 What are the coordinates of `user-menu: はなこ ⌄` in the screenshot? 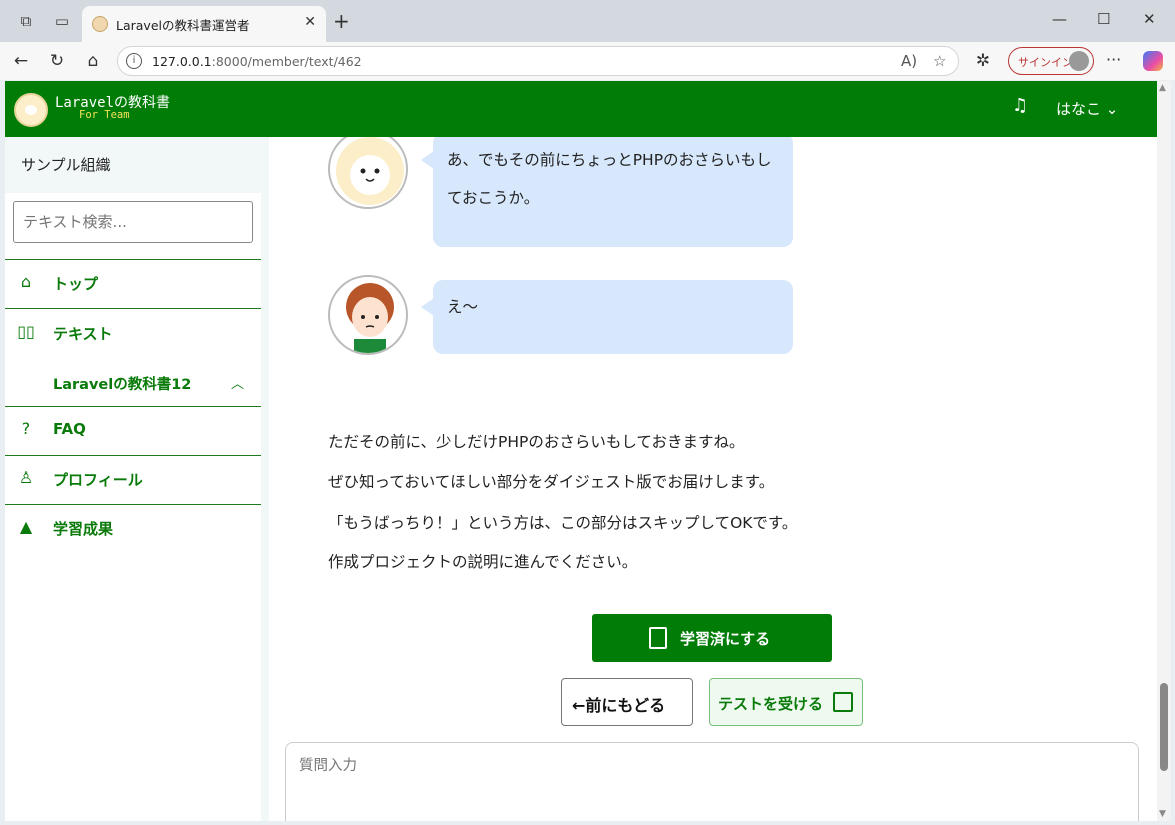 It's located at (1087, 108).